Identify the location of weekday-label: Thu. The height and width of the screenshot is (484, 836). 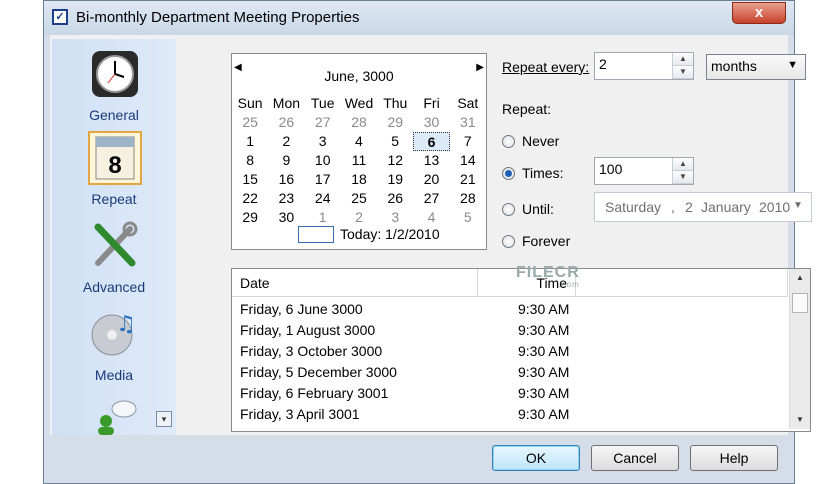
(395, 103).